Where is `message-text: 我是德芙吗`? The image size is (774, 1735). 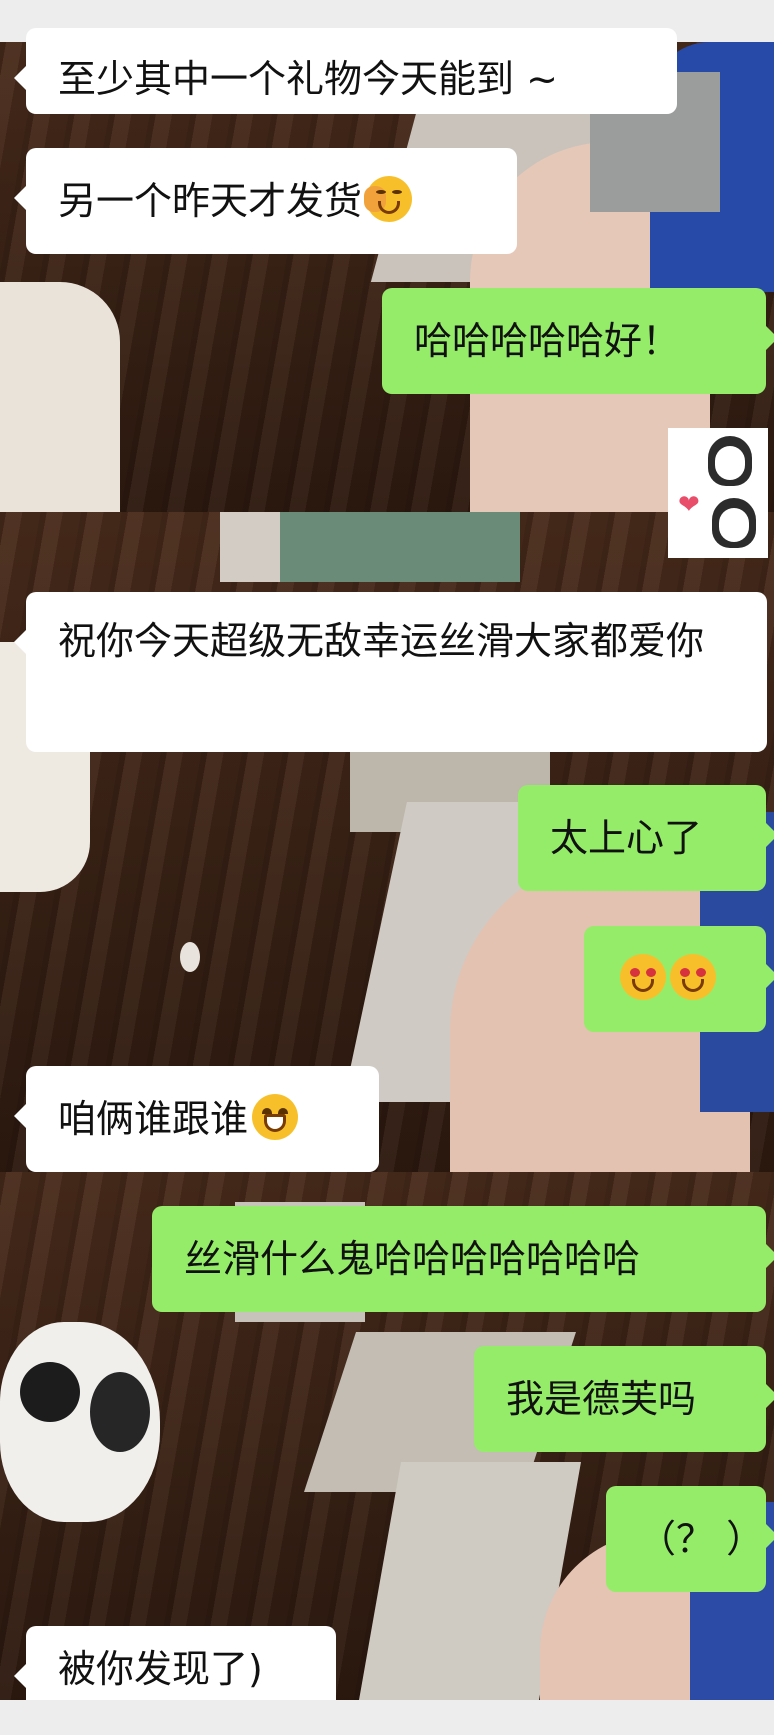
message-text: 我是德芙吗 is located at coordinates (601, 1399).